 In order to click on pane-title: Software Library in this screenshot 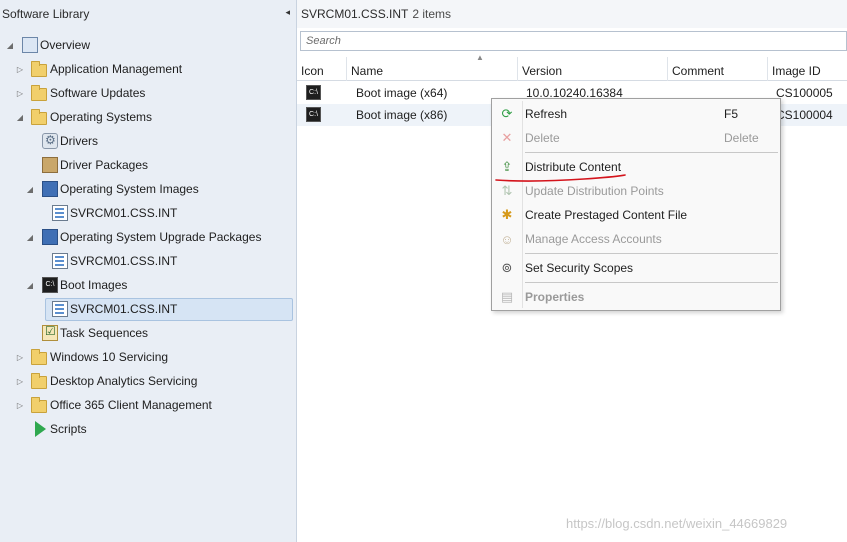, I will do `click(148, 14)`.